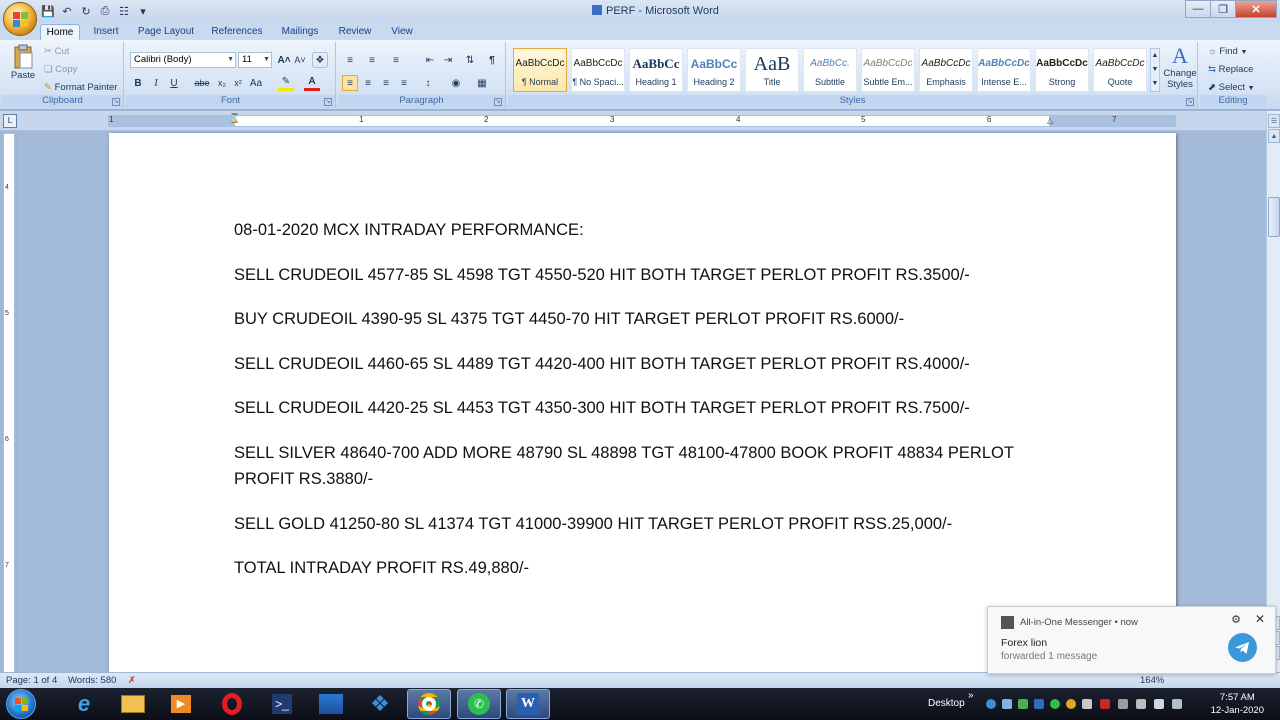 The image size is (1280, 720). What do you see at coordinates (429, 704) in the screenshot?
I see `chrome-icon` at bounding box center [429, 704].